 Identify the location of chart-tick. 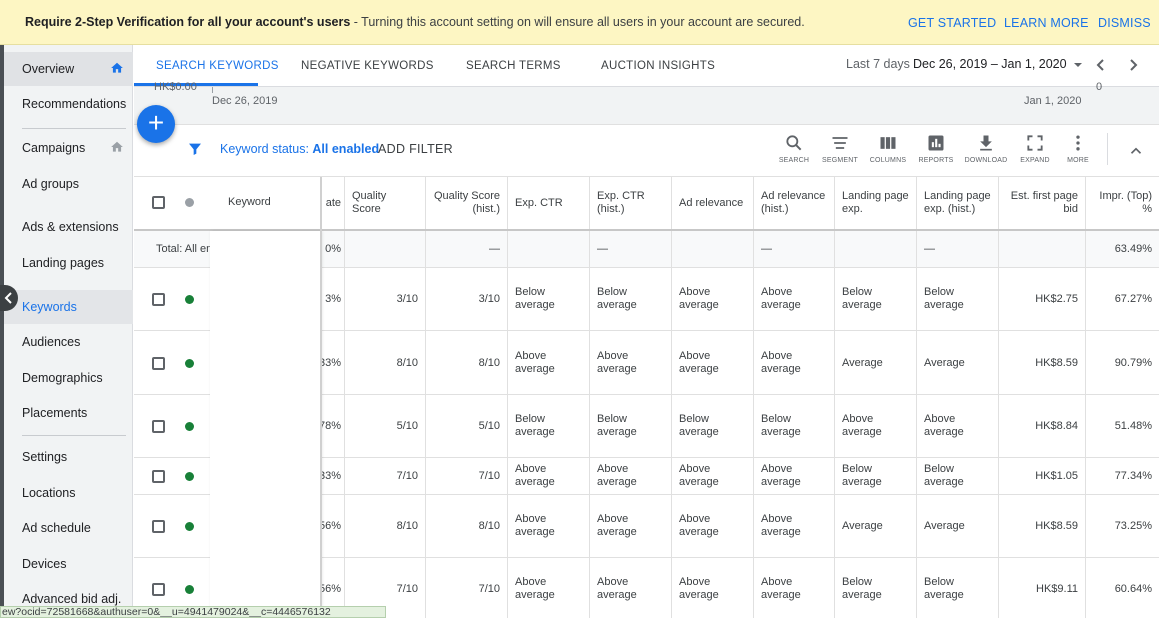
(212, 90).